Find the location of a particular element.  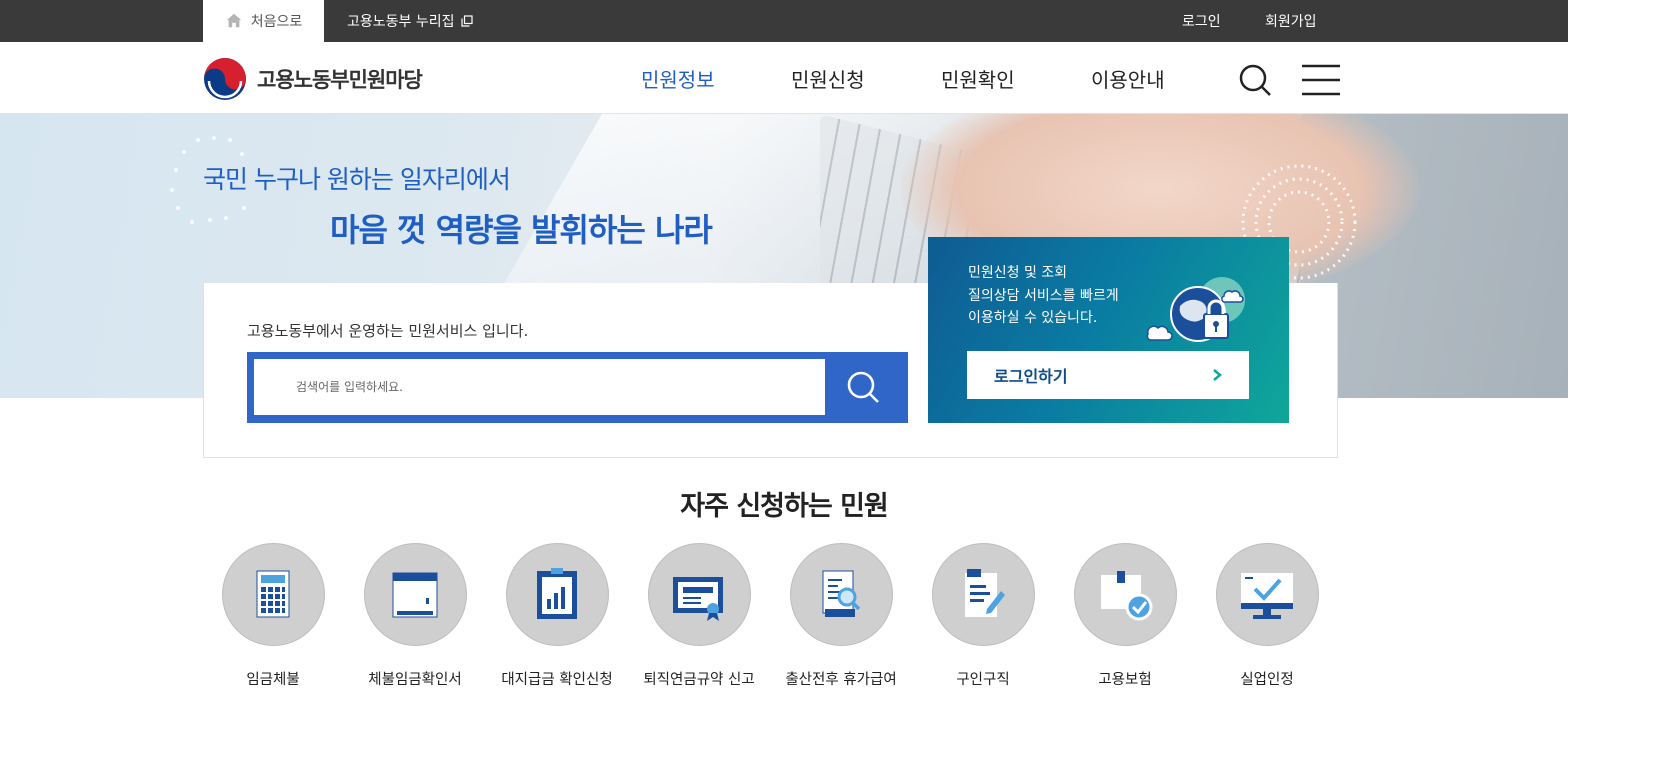

site-header: 고용노동부민원마당 민원정보 민원신청 민원확인 이용안내 is located at coordinates (784, 78).